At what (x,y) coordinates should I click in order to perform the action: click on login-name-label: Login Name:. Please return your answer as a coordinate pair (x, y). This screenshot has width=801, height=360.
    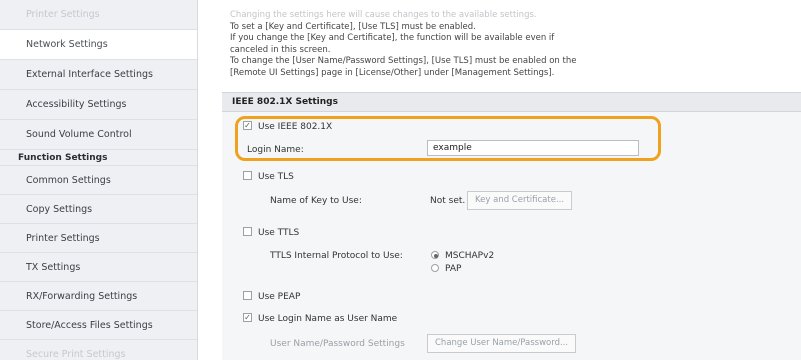
    Looking at the image, I should click on (275, 150).